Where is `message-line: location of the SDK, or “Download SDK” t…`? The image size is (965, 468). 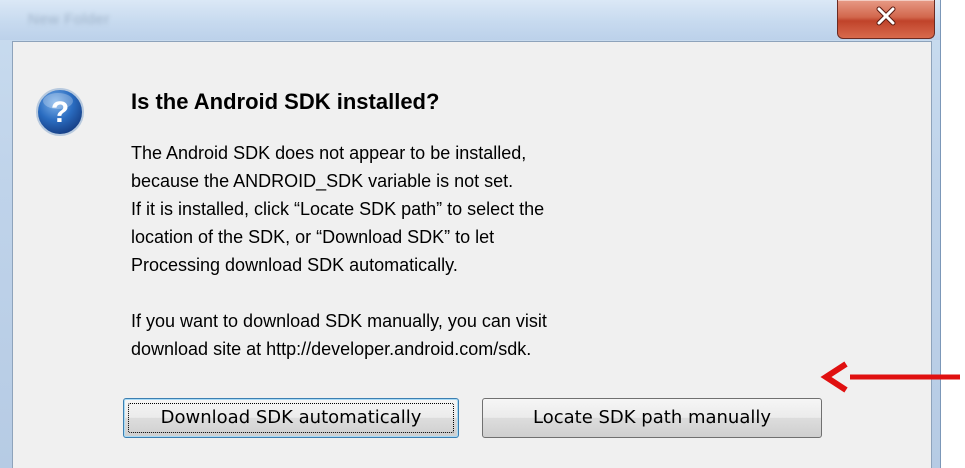
message-line: location of the SDK, or “Download SDK” t… is located at coordinates (313, 237).